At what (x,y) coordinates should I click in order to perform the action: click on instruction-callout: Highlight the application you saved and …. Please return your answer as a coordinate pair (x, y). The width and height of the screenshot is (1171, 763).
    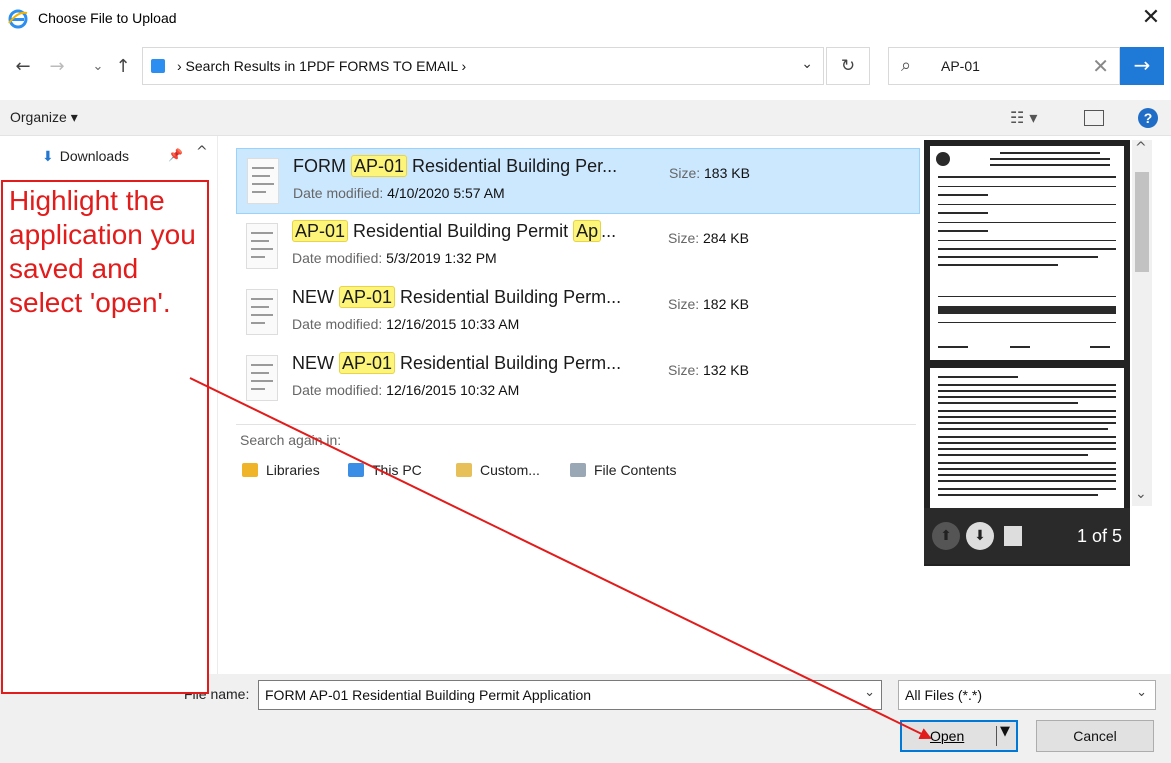
    Looking at the image, I should click on (105, 437).